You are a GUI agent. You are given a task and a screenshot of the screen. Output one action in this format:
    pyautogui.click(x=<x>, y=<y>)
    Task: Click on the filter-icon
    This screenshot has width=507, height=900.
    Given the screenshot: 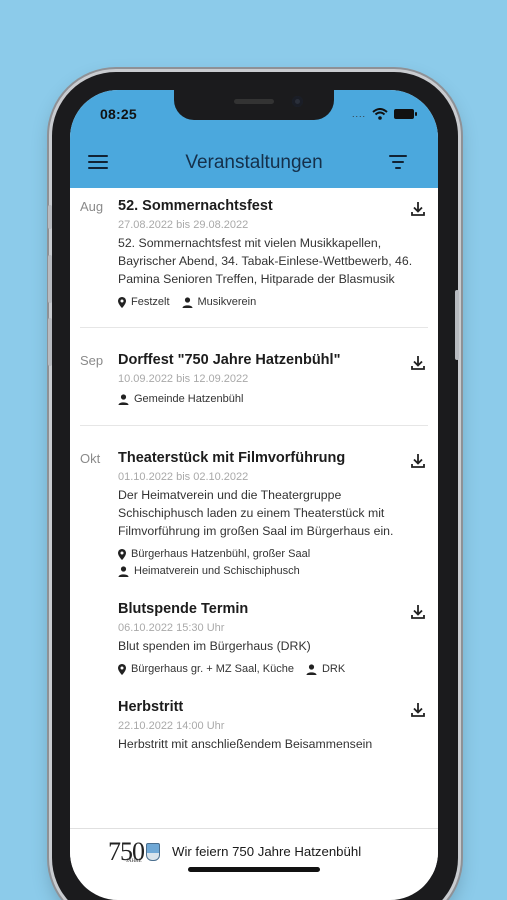 What is the action you would take?
    pyautogui.click(x=398, y=163)
    